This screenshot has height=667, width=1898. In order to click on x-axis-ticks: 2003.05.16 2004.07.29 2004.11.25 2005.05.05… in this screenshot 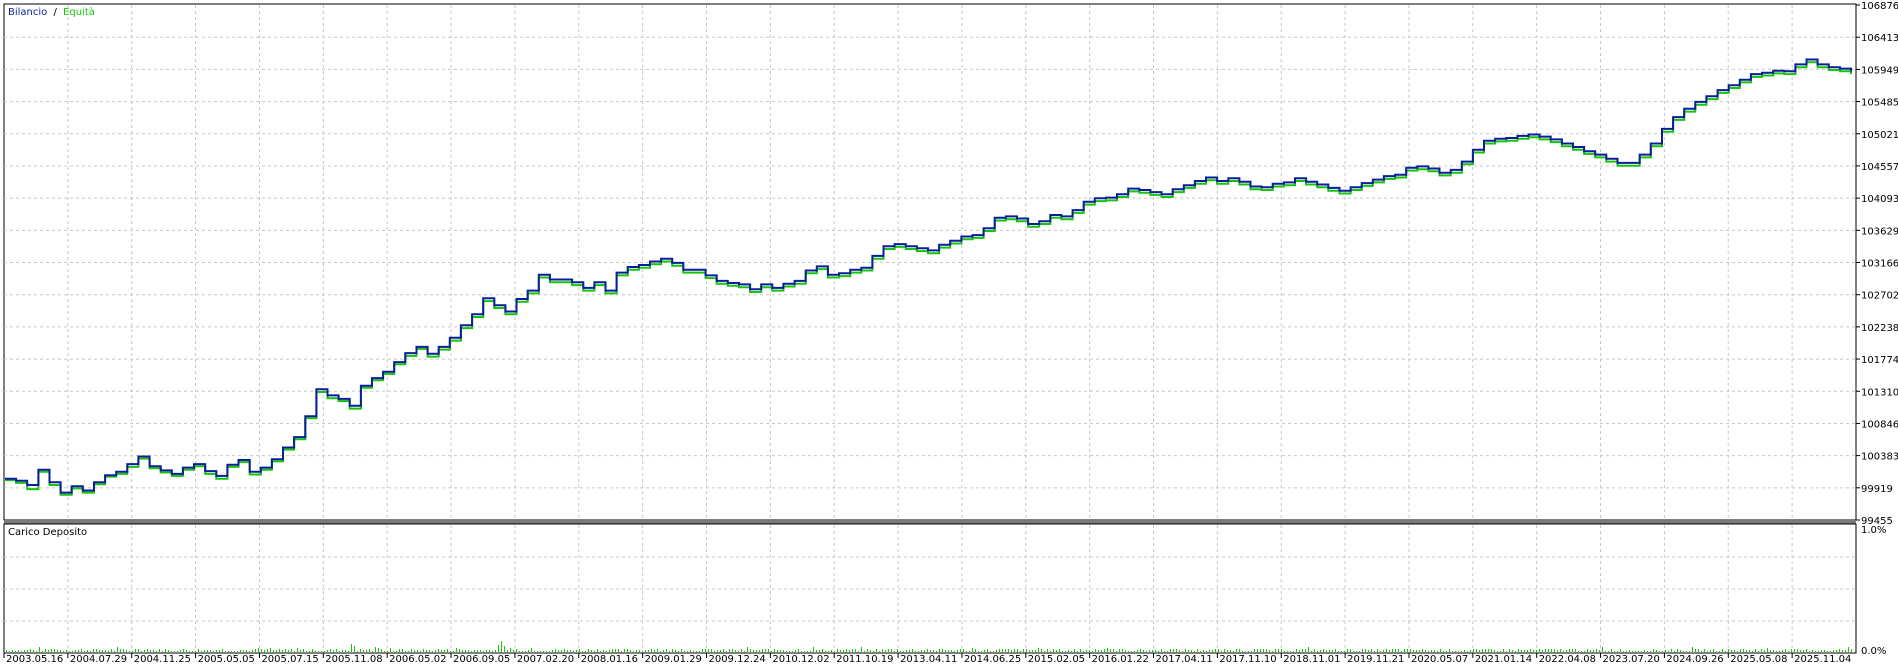, I will do `click(927, 659)`.